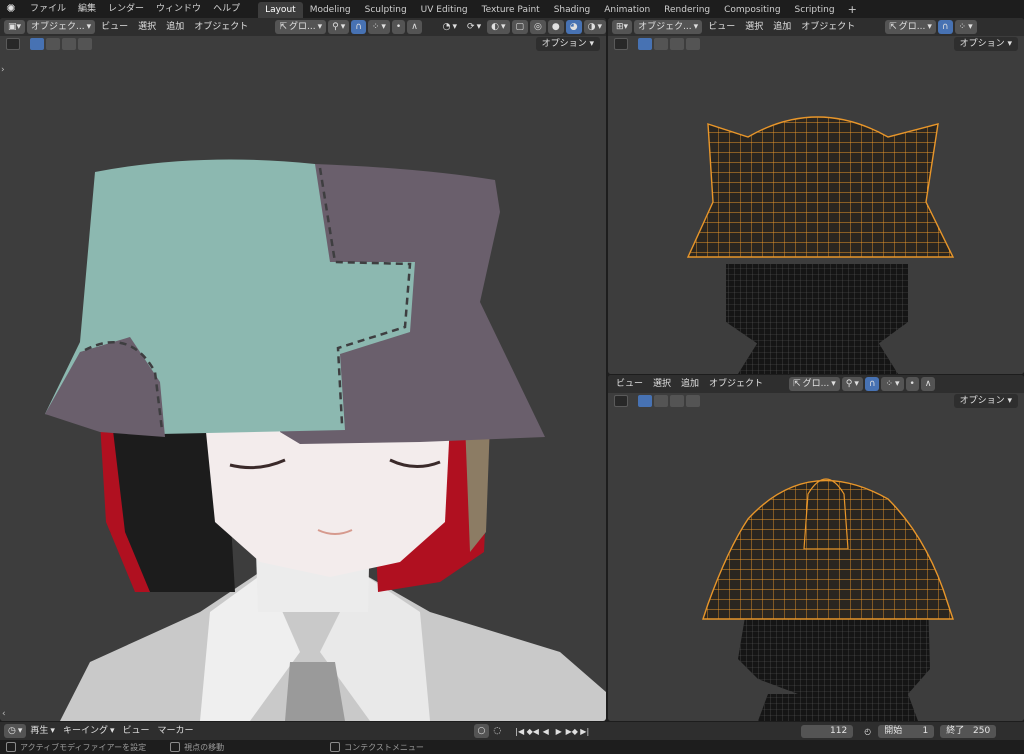  I want to click on tab-shading: Shading, so click(572, 10).